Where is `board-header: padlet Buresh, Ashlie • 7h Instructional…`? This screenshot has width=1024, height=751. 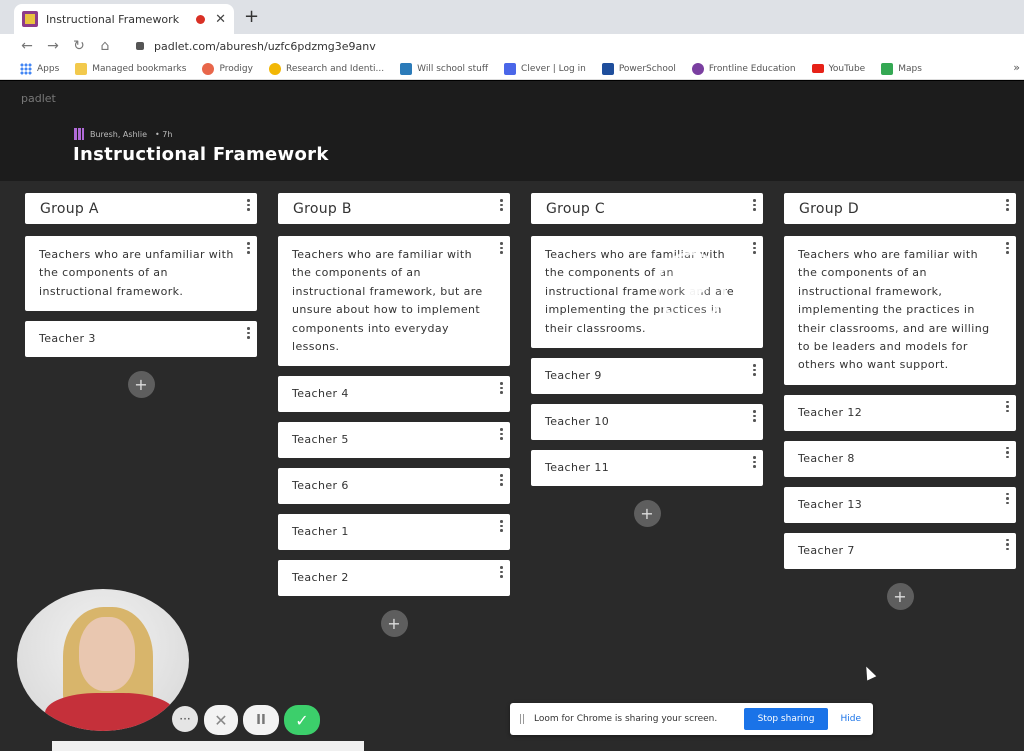
board-header: padlet Buresh, Ashlie • 7h Instructional… is located at coordinates (512, 131).